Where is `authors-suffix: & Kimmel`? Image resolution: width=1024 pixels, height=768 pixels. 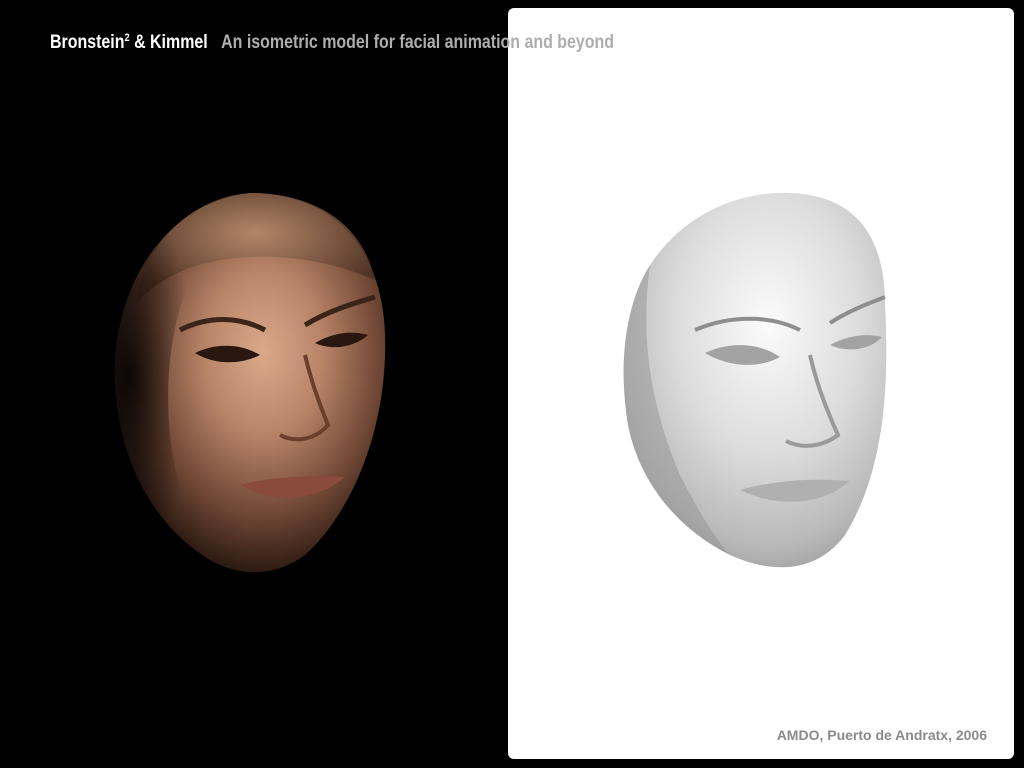
authors-suffix: & Kimmel is located at coordinates (168, 42).